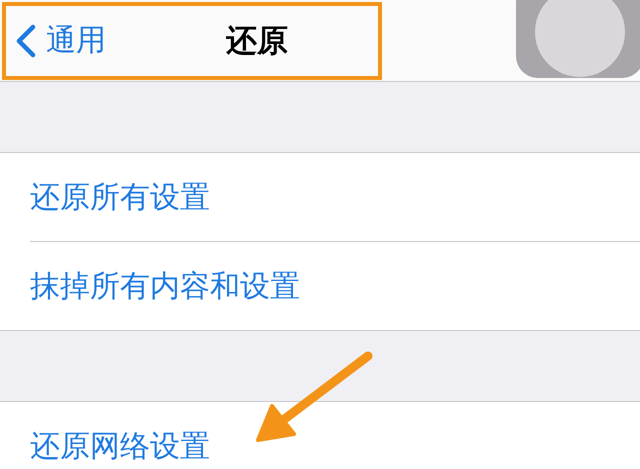 The height and width of the screenshot is (469, 640). Describe the element at coordinates (53, 40) in the screenshot. I see `back-button: 通用` at that location.